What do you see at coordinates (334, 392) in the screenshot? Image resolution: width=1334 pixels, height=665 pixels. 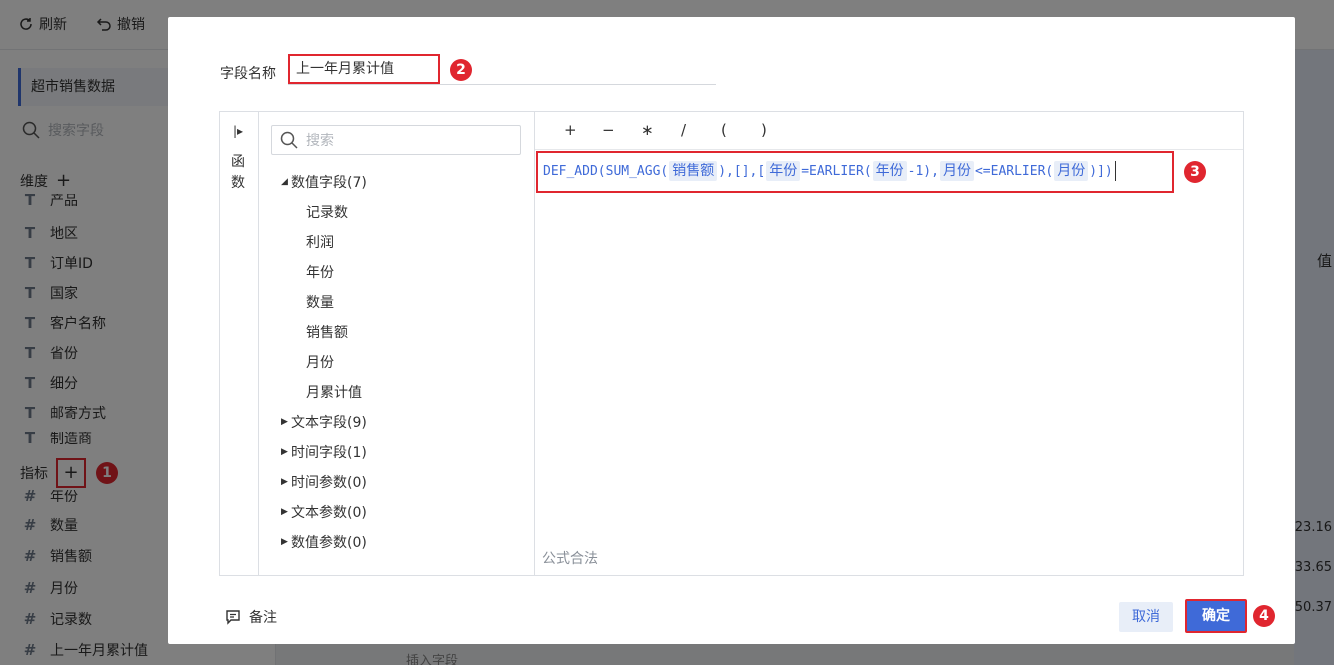 I see `tree-field: 月累计值` at bounding box center [334, 392].